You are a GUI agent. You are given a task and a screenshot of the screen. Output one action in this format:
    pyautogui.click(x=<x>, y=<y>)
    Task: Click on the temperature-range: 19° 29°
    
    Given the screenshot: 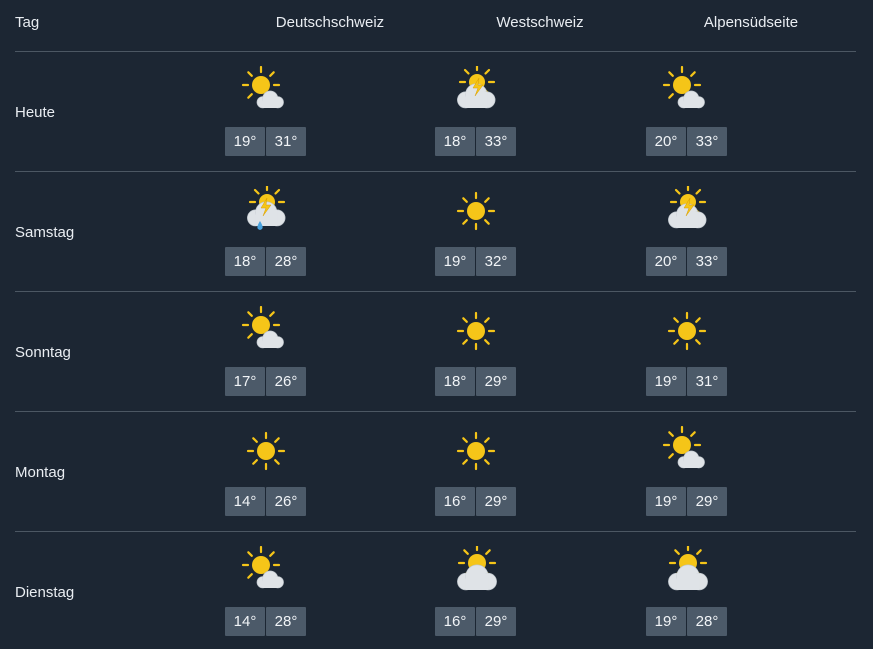 What is the action you would take?
    pyautogui.click(x=687, y=501)
    